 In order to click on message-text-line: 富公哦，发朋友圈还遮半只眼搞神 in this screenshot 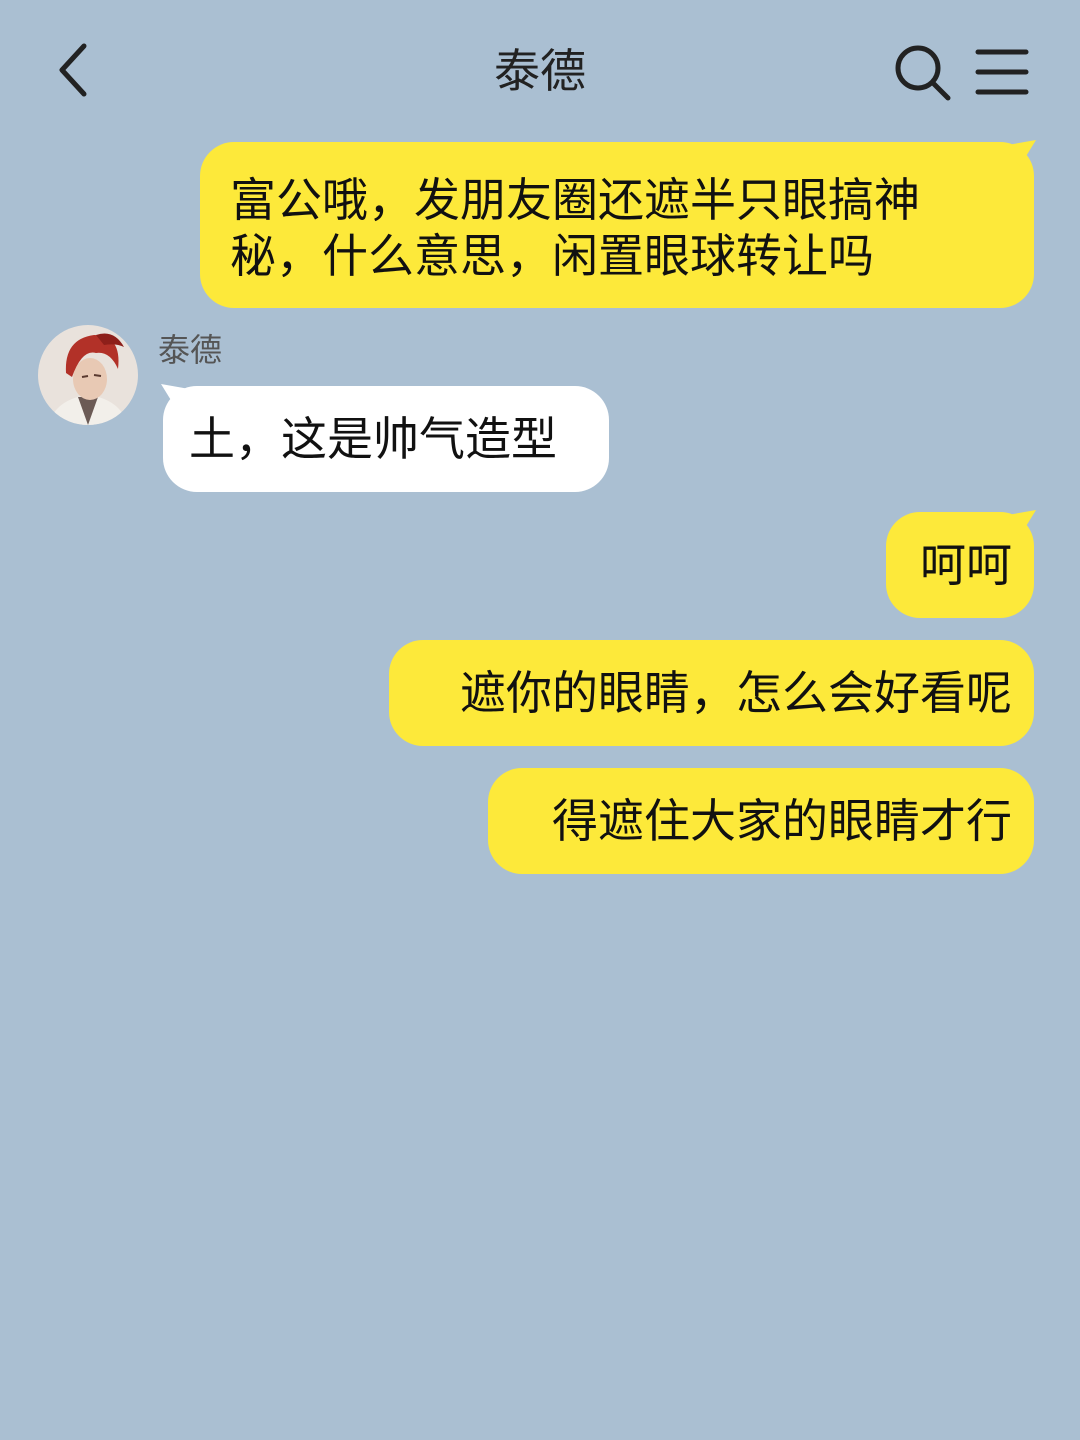, I will do `click(575, 200)`.